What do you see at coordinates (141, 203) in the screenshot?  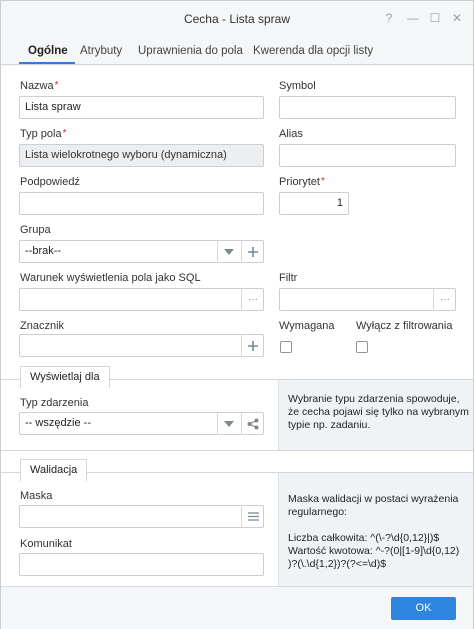 I see `podpowiedz-input` at bounding box center [141, 203].